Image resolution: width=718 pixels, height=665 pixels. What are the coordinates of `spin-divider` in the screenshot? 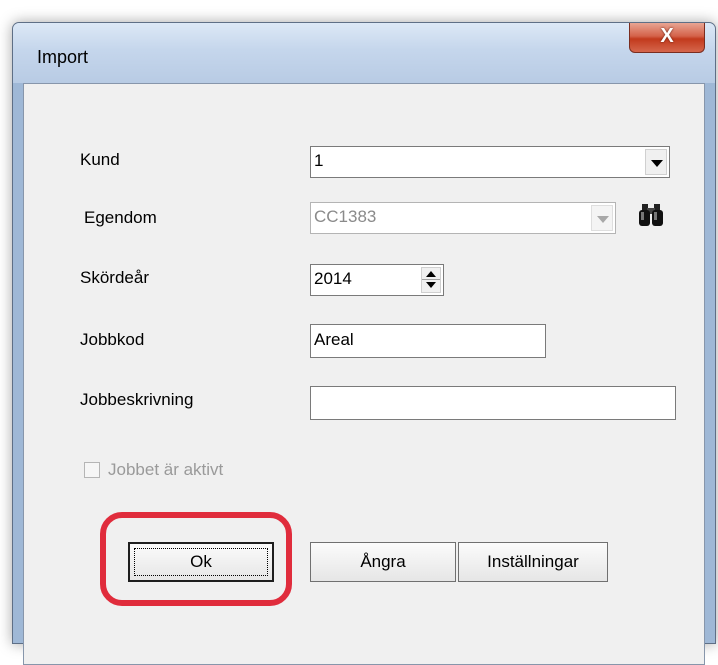 It's located at (431, 279).